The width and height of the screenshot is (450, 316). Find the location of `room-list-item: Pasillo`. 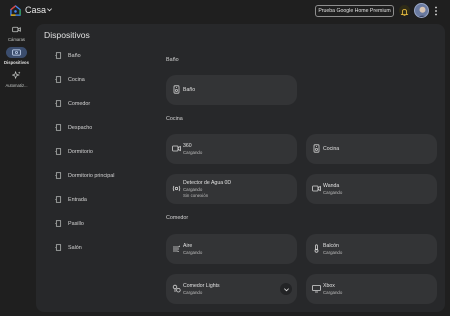

room-list-item: Pasillo is located at coordinates (69, 223).